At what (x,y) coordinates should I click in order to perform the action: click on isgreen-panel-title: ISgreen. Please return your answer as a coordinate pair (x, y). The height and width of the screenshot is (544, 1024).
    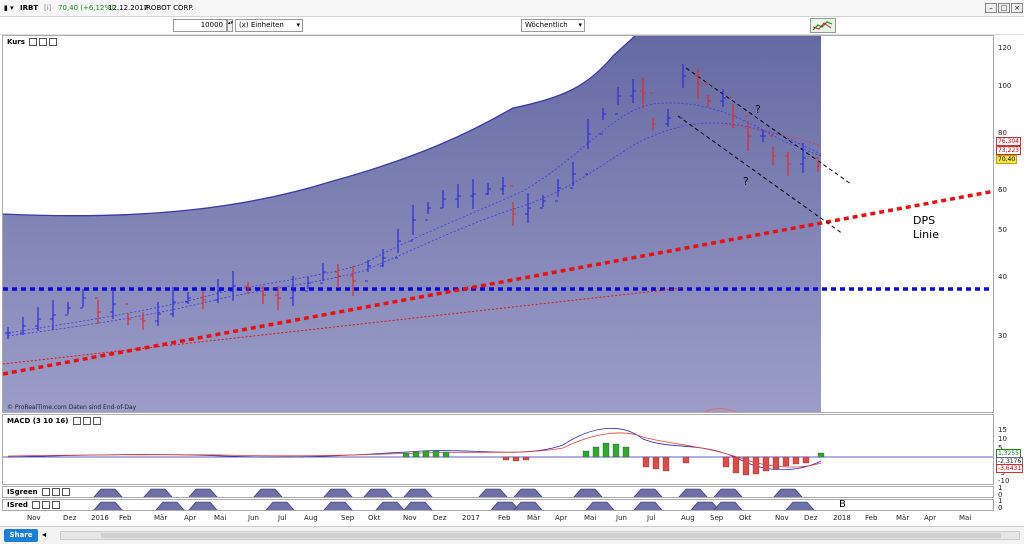
    Looking at the image, I should click on (39, 492).